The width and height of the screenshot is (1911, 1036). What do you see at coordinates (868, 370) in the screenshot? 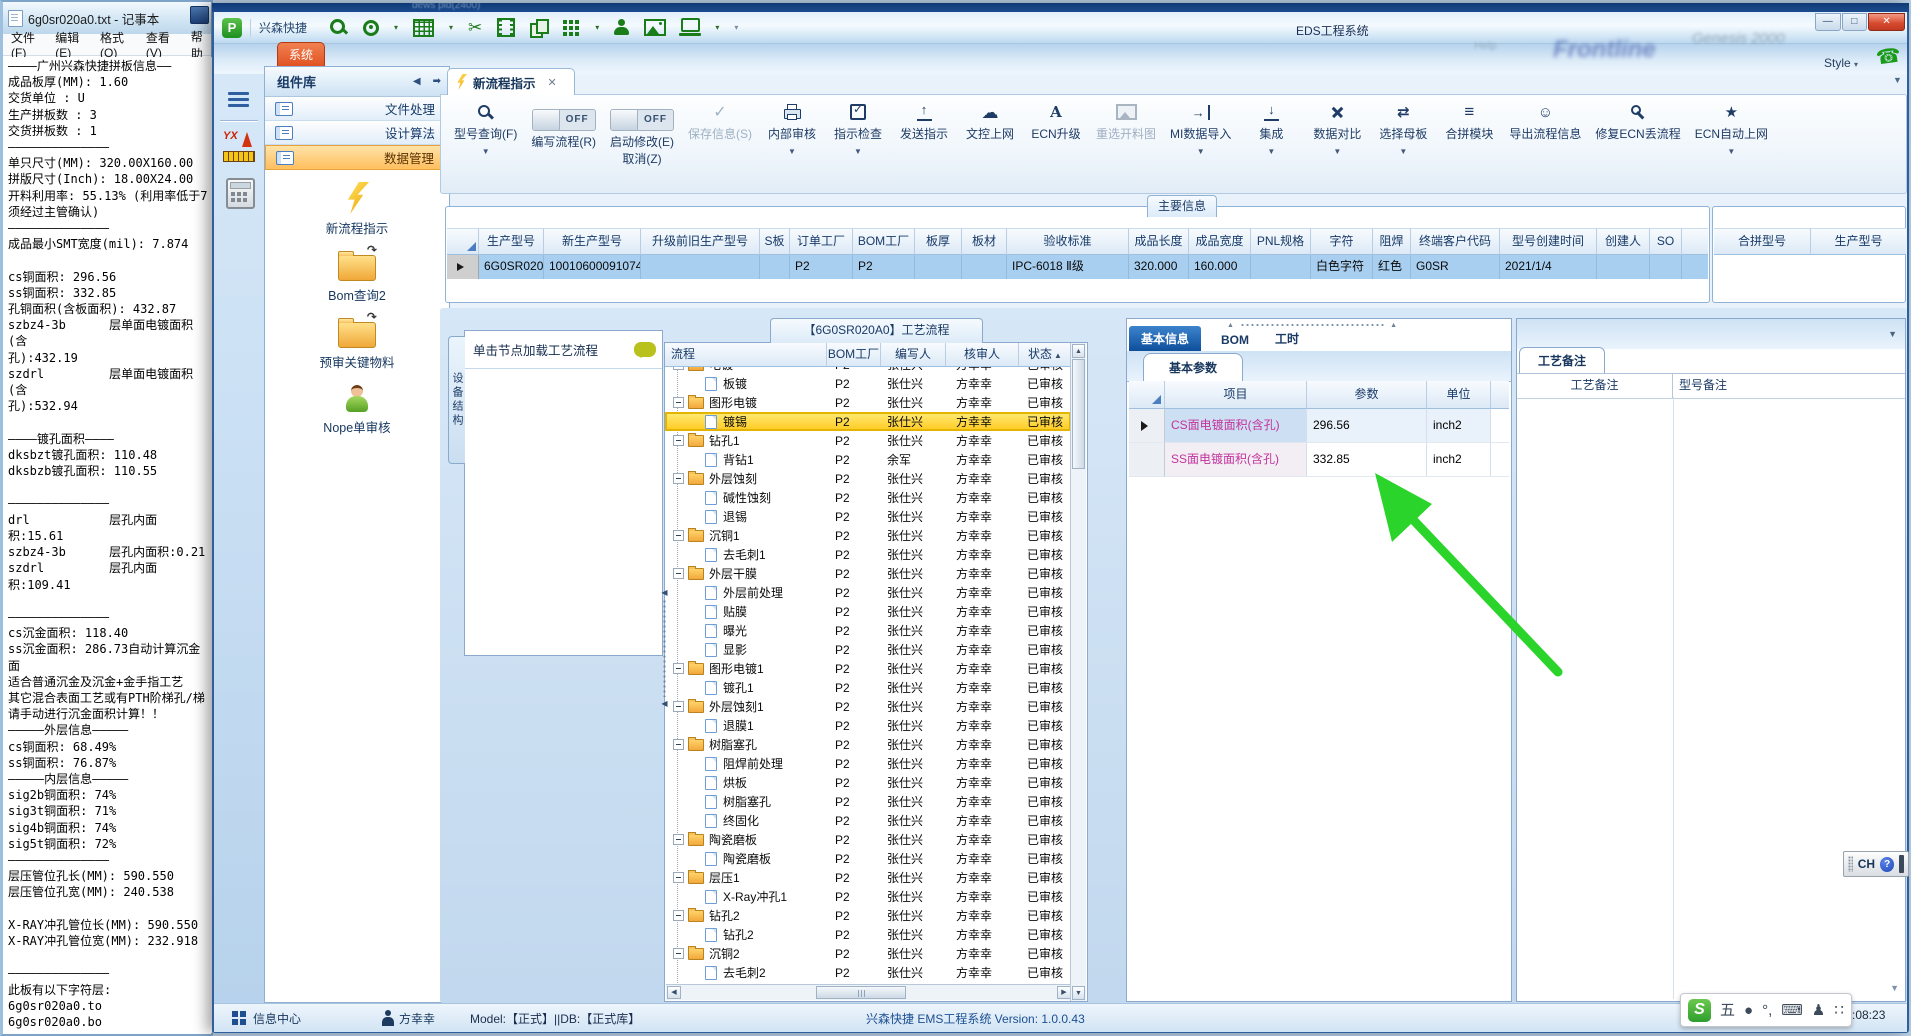
I see `tree-row: 电镀 P2 张仕兴 方幸幸 已审核` at bounding box center [868, 370].